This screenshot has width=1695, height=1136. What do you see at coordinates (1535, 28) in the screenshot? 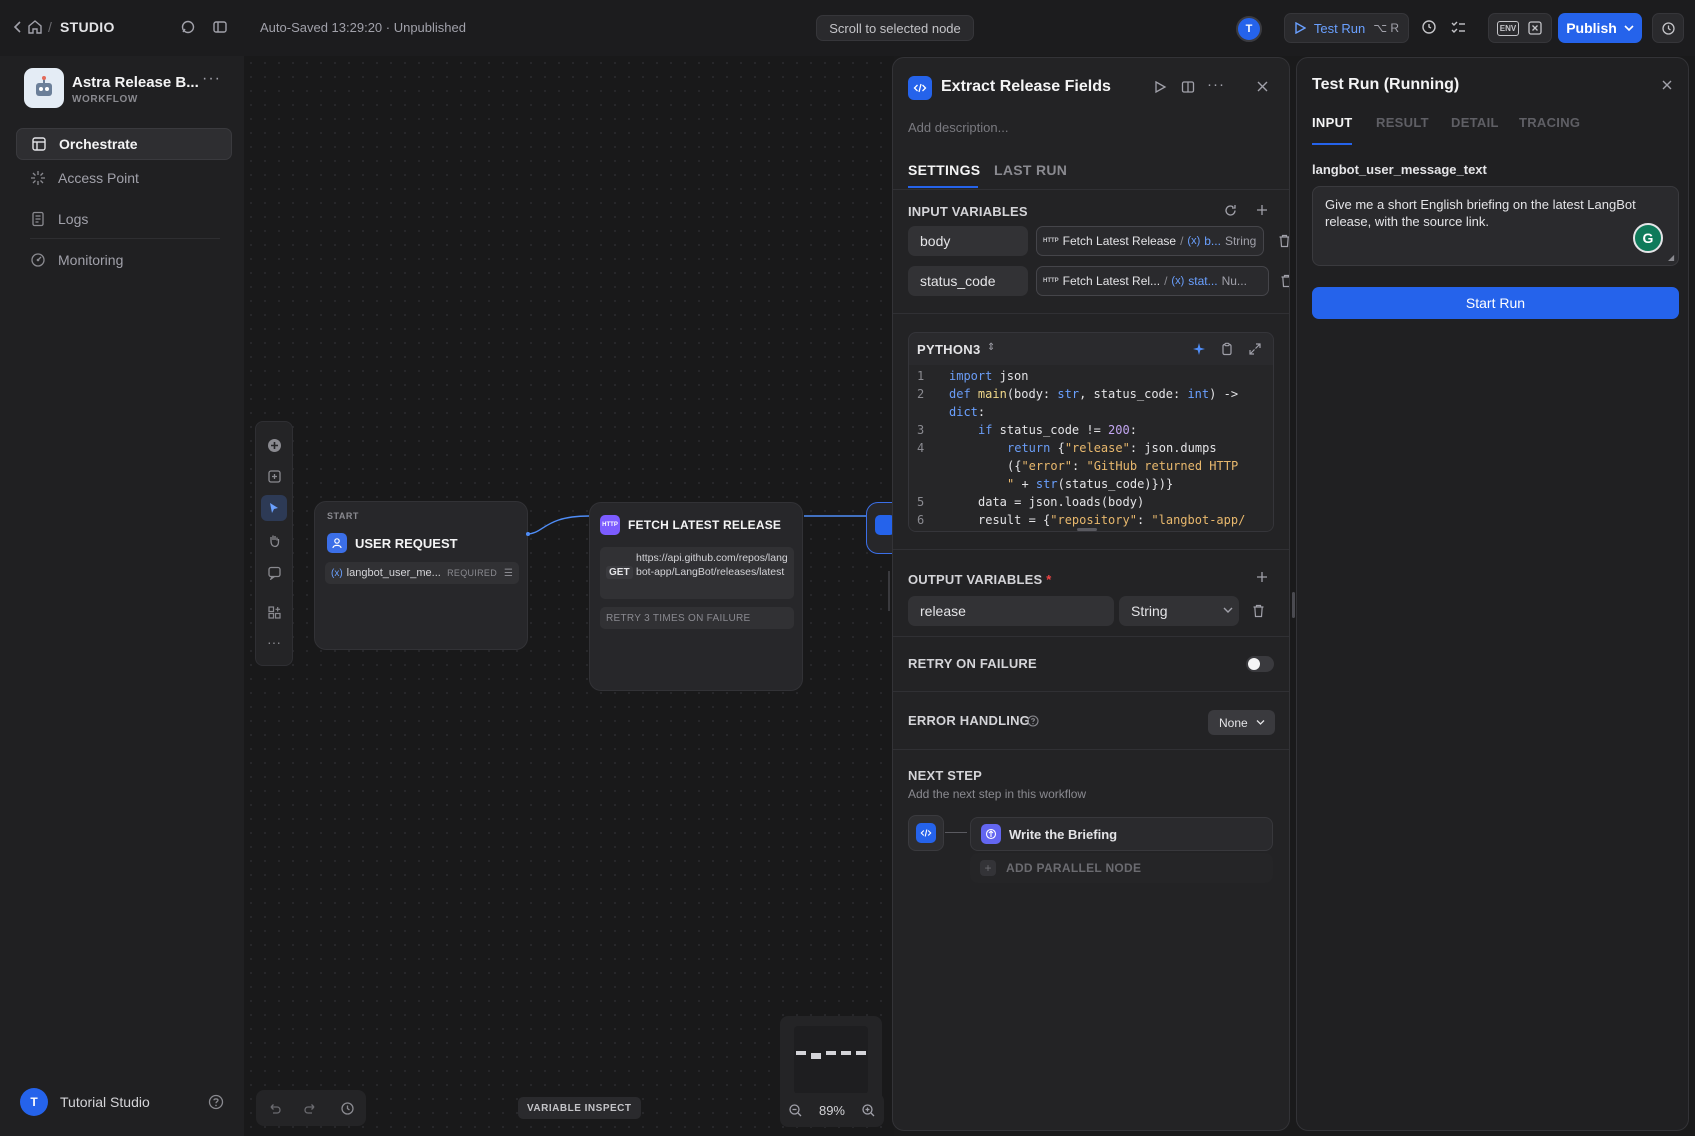
I see `variables-icon` at bounding box center [1535, 28].